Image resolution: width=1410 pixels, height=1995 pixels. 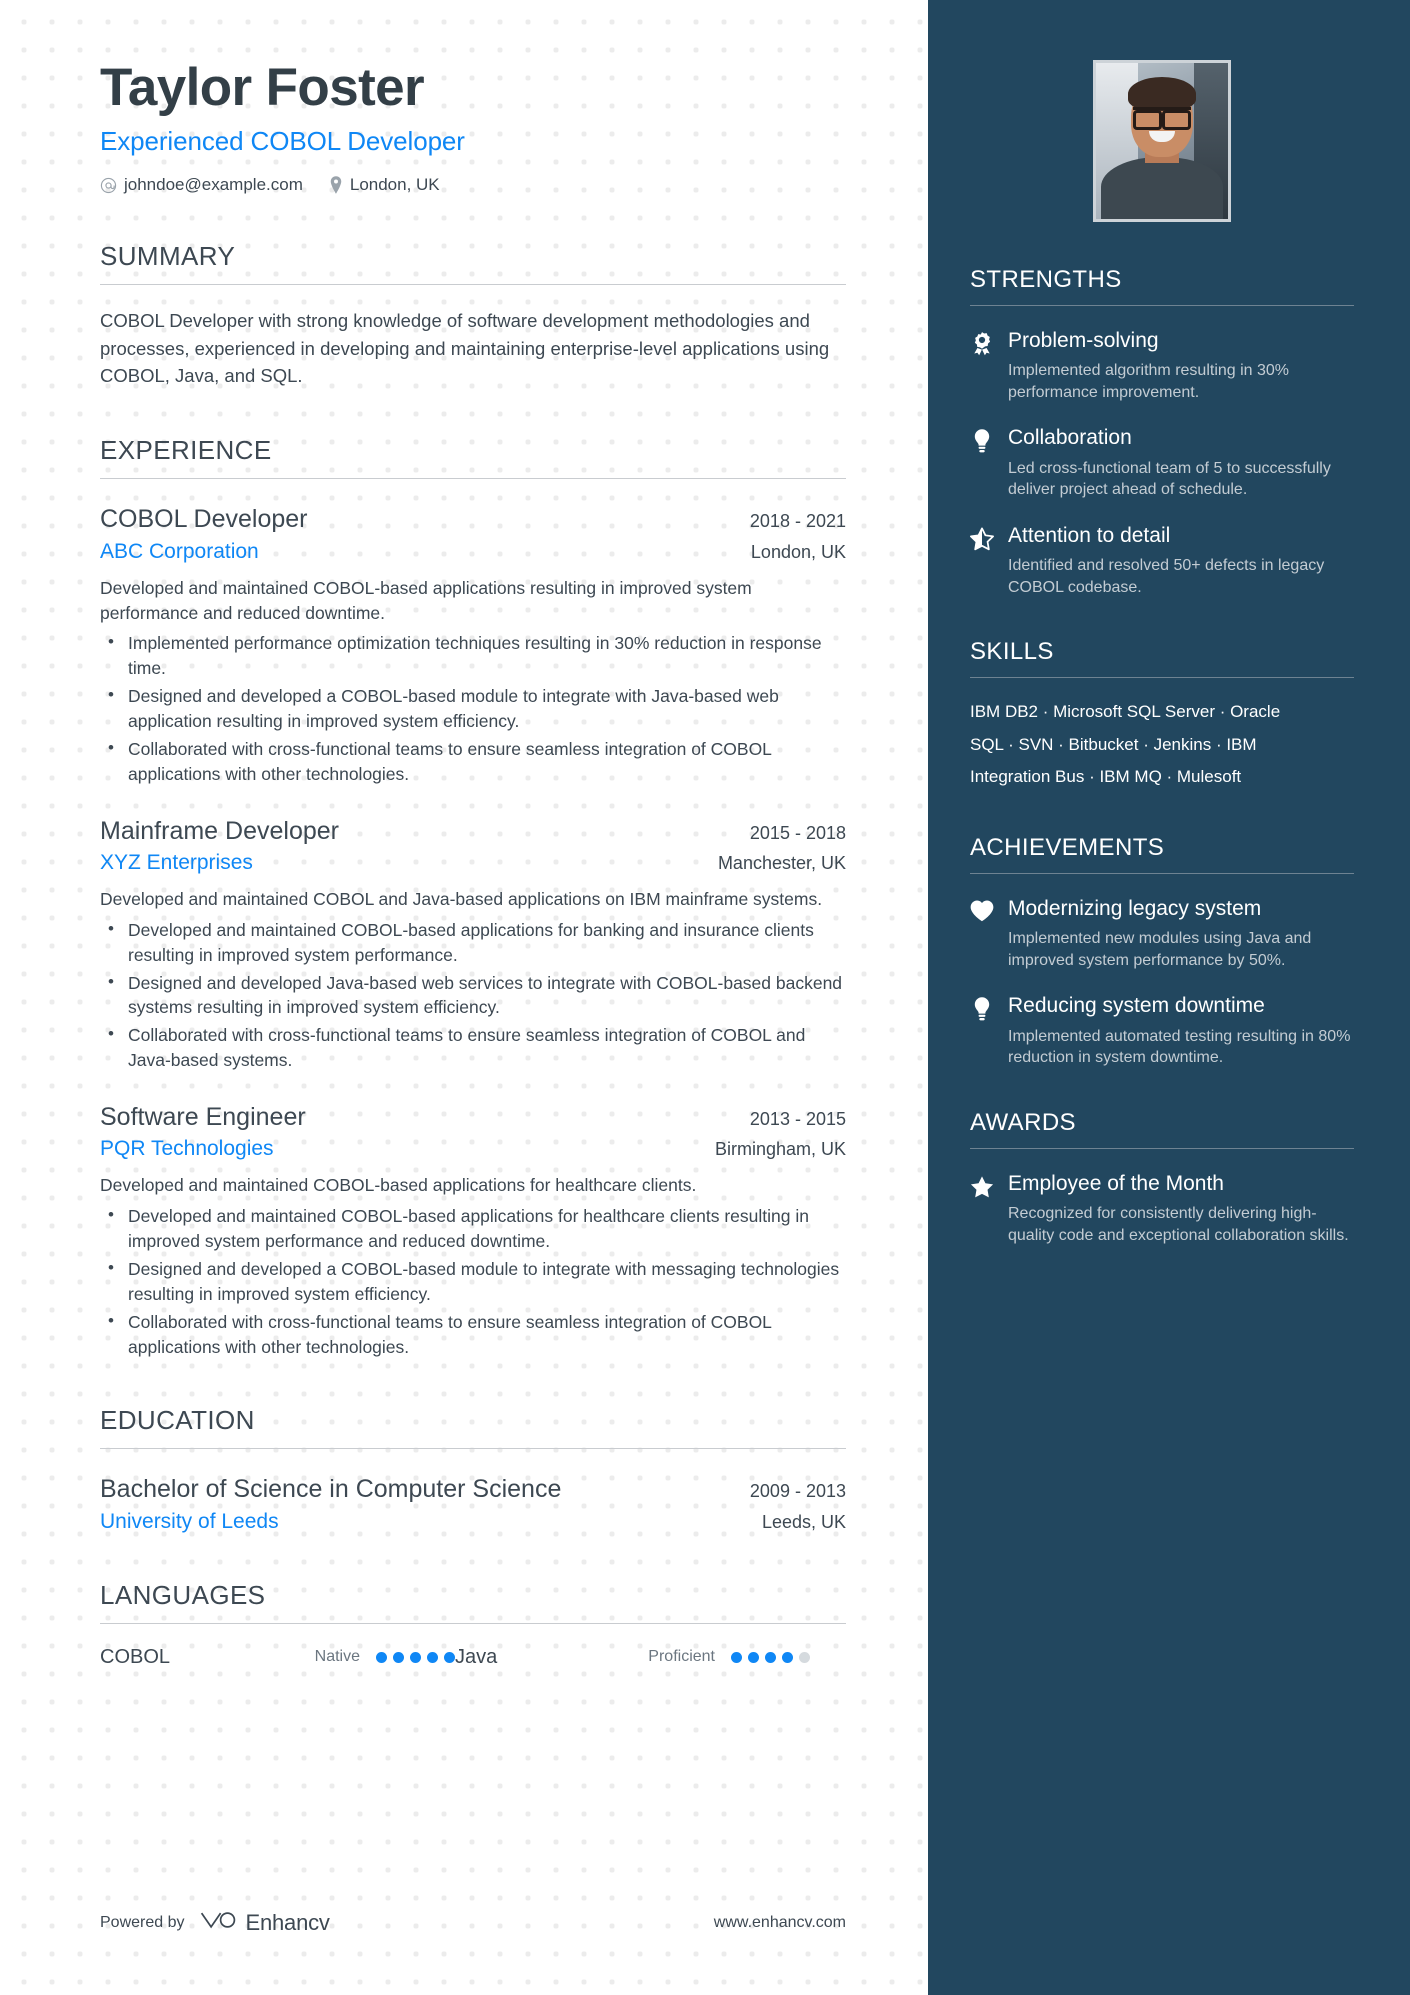 I want to click on section-languages: LANGUAGES COBOL Native Java Proficient, so click(x=473, y=1624).